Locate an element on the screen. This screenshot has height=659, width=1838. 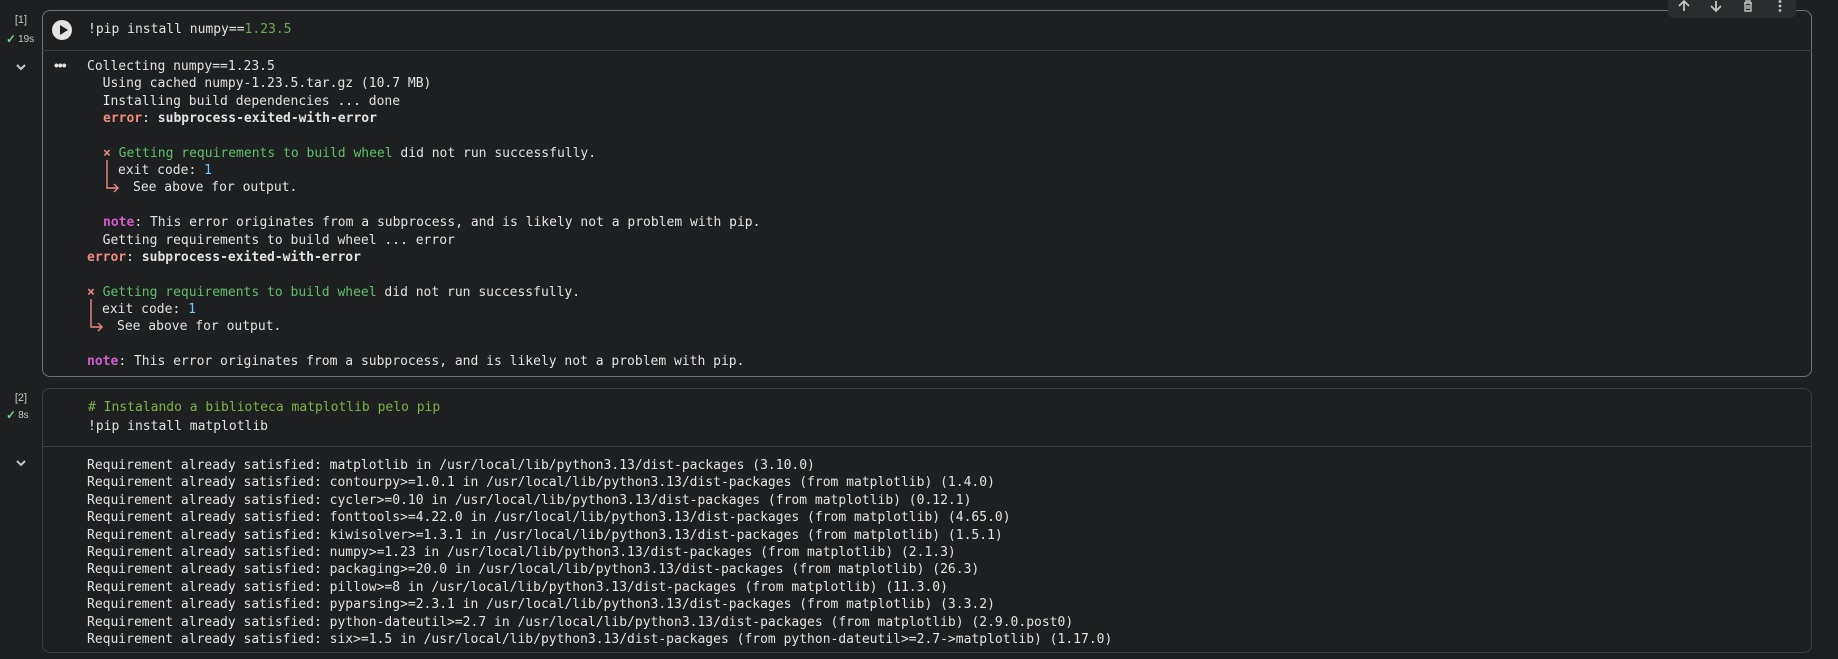
output-line: Collecting numpy==1.23.5 is located at coordinates (181, 66).